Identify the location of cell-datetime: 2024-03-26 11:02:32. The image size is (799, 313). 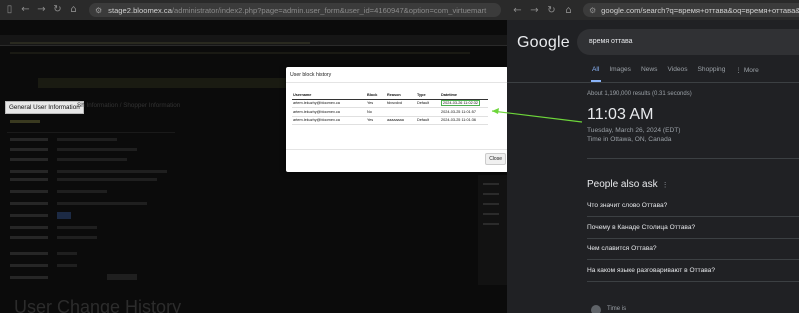
(464, 103).